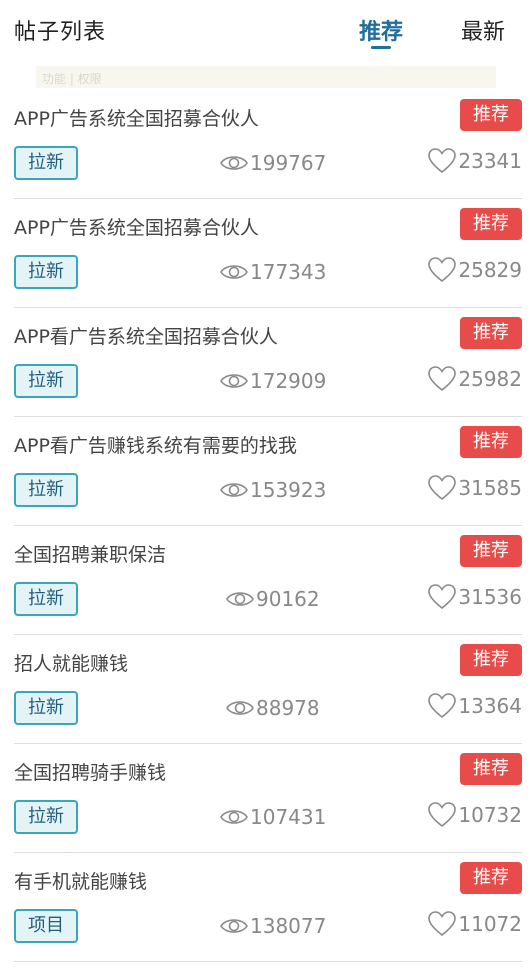  I want to click on like-count-value: 31536, so click(490, 597).